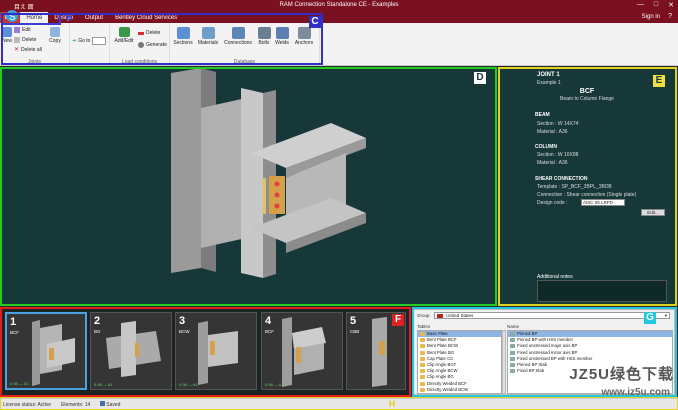 This screenshot has width=678, height=410. What do you see at coordinates (124, 32) in the screenshot?
I see `add-load-icon` at bounding box center [124, 32].